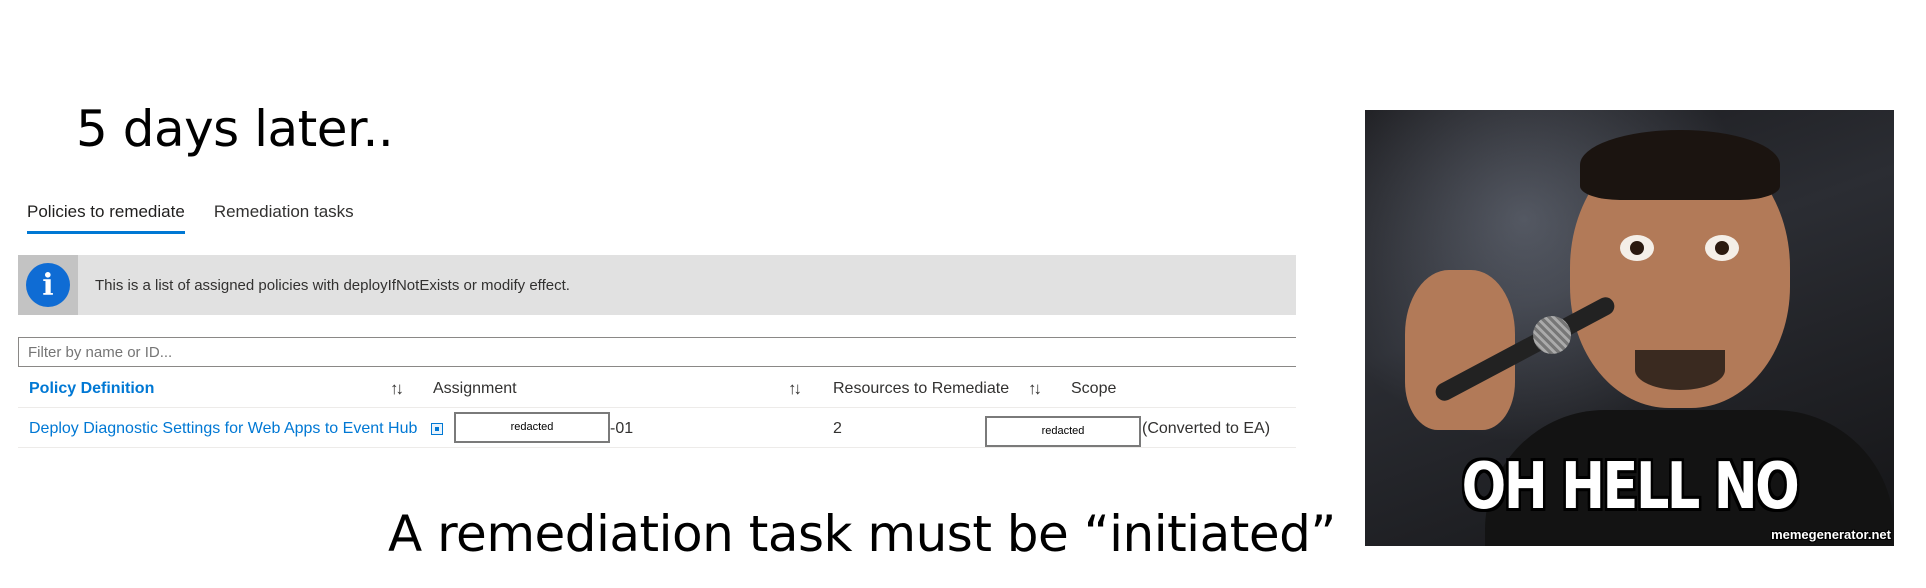 The image size is (1926, 588). Describe the element at coordinates (837, 428) in the screenshot. I see `resources-count: 2` at that location.